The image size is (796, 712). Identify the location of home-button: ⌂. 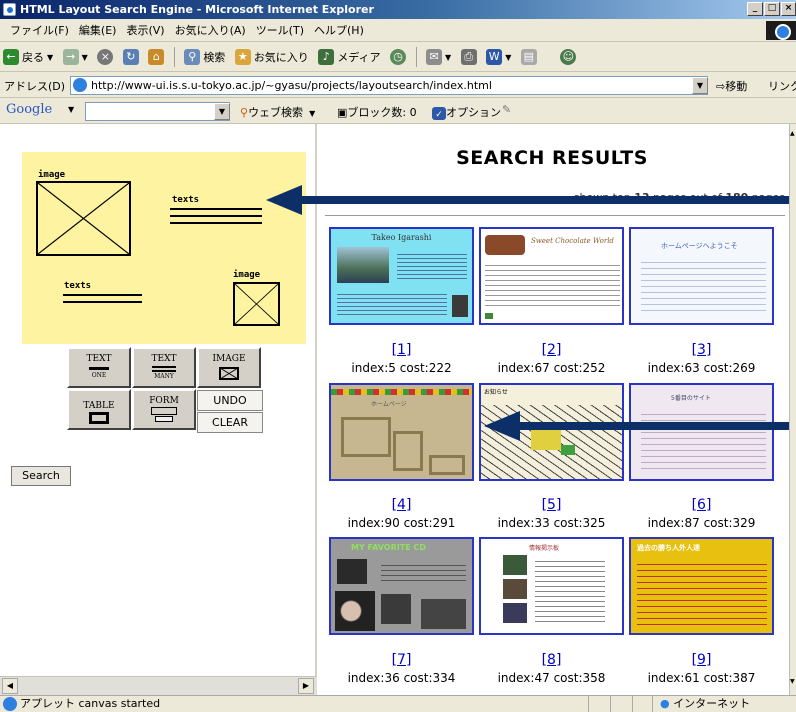
(156, 56).